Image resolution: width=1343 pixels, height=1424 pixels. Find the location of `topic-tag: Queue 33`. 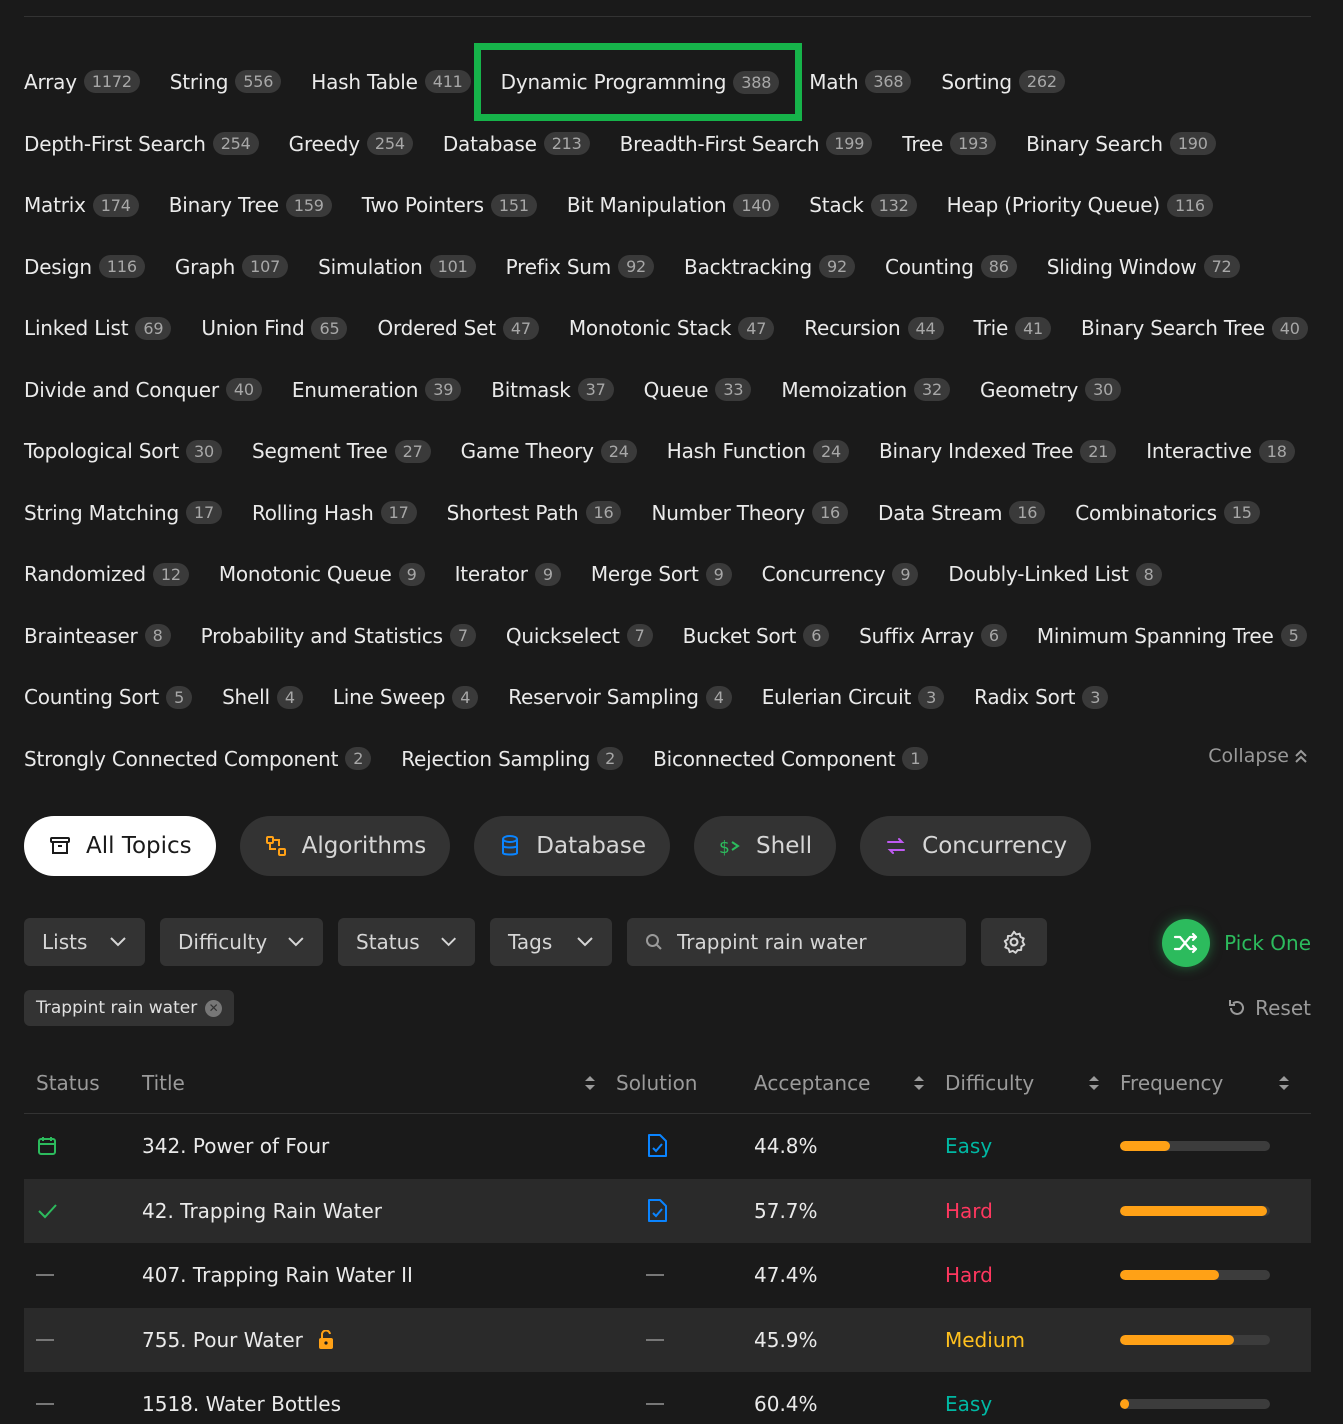

topic-tag: Queue 33 is located at coordinates (698, 390).